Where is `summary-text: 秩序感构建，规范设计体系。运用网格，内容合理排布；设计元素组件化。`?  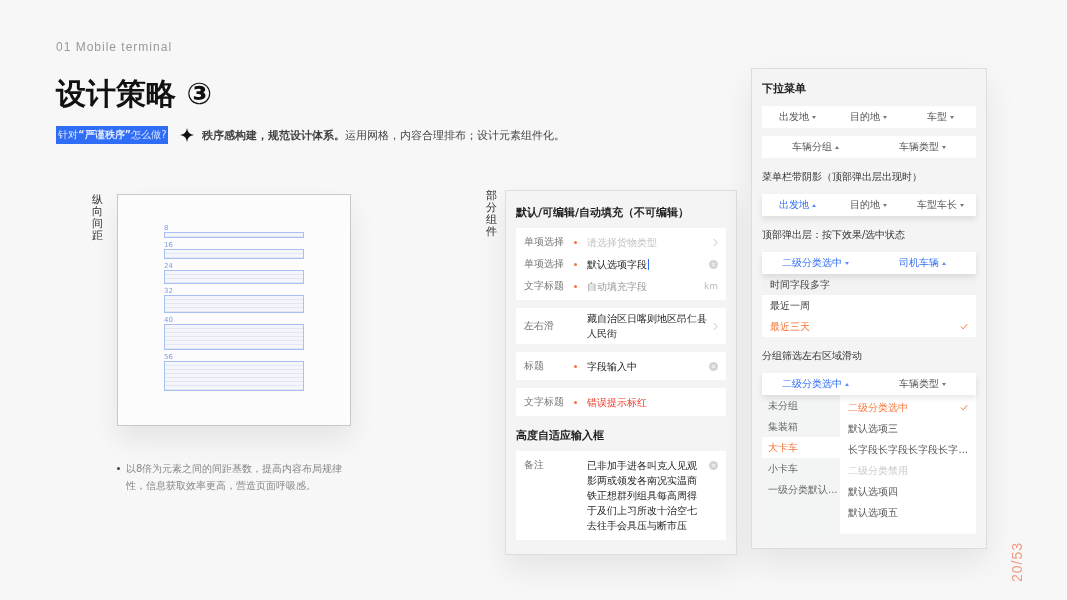 summary-text: 秩序感构建，规范设计体系。运用网格，内容合理排布；设计元素组件化。 is located at coordinates (384, 135).